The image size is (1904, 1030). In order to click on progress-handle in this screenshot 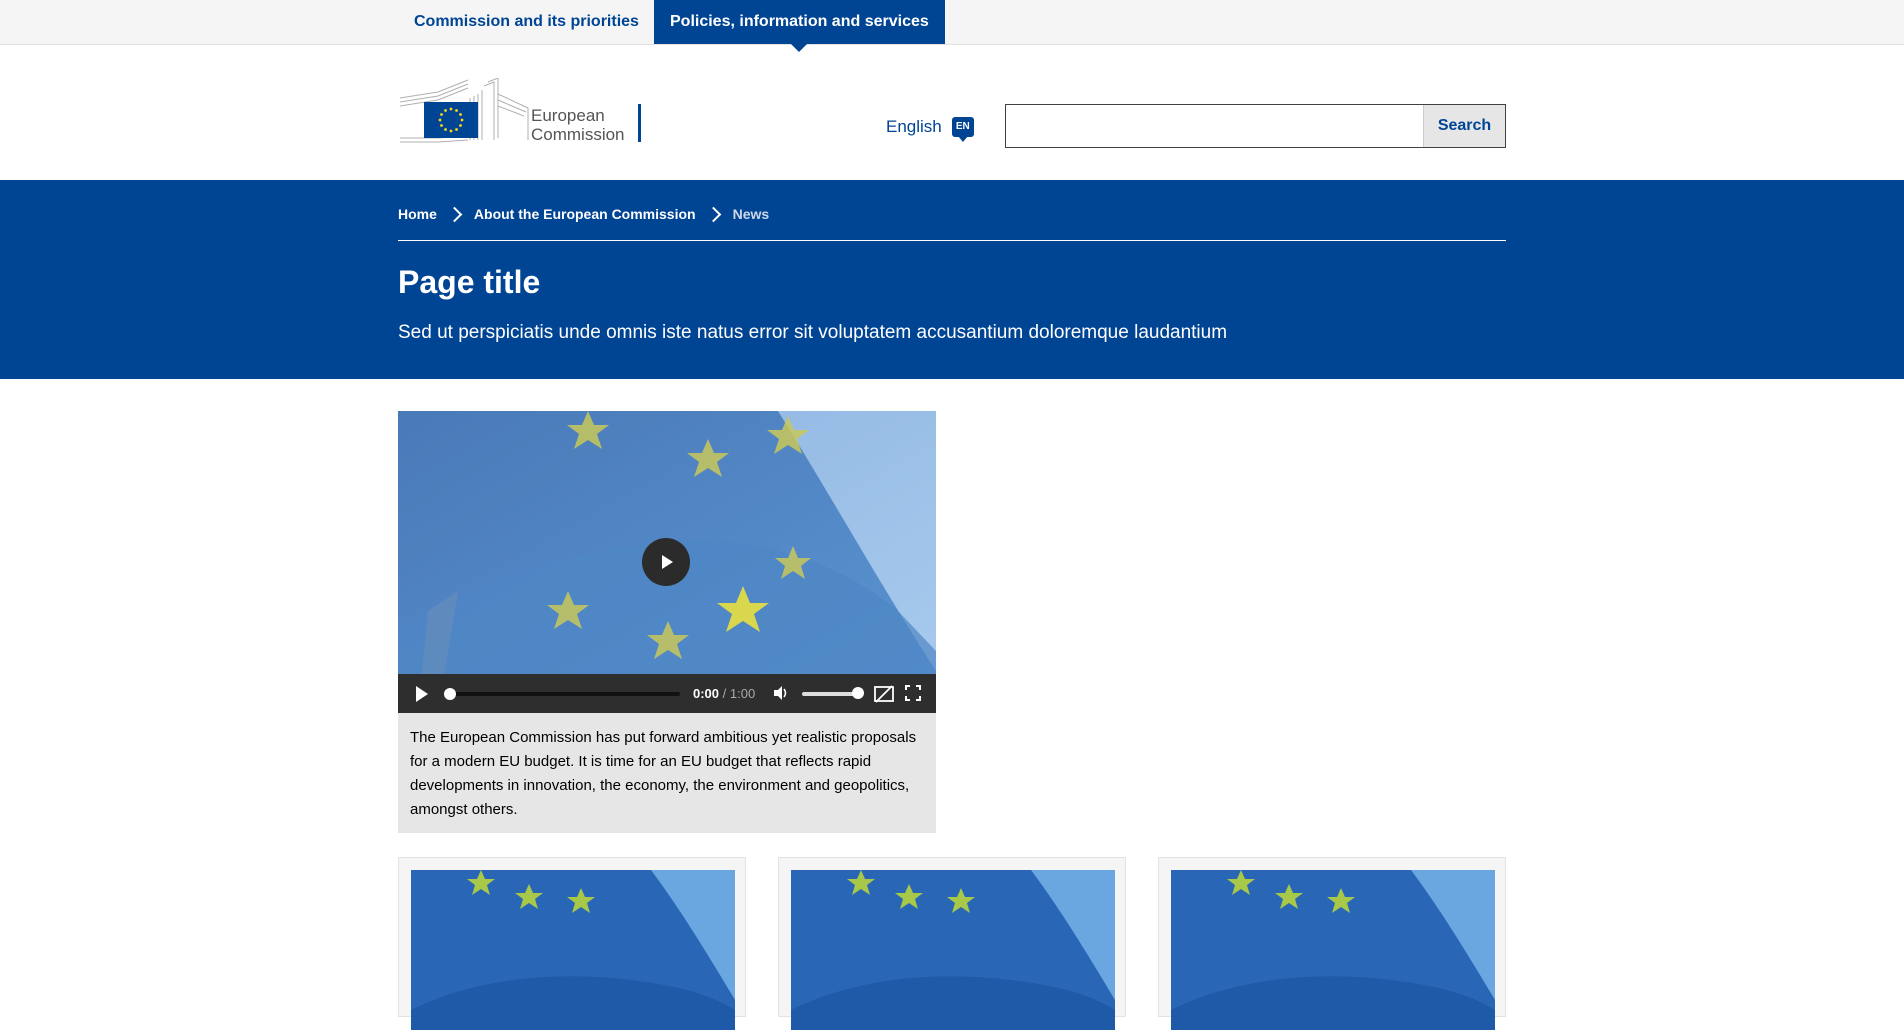, I will do `click(450, 694)`.